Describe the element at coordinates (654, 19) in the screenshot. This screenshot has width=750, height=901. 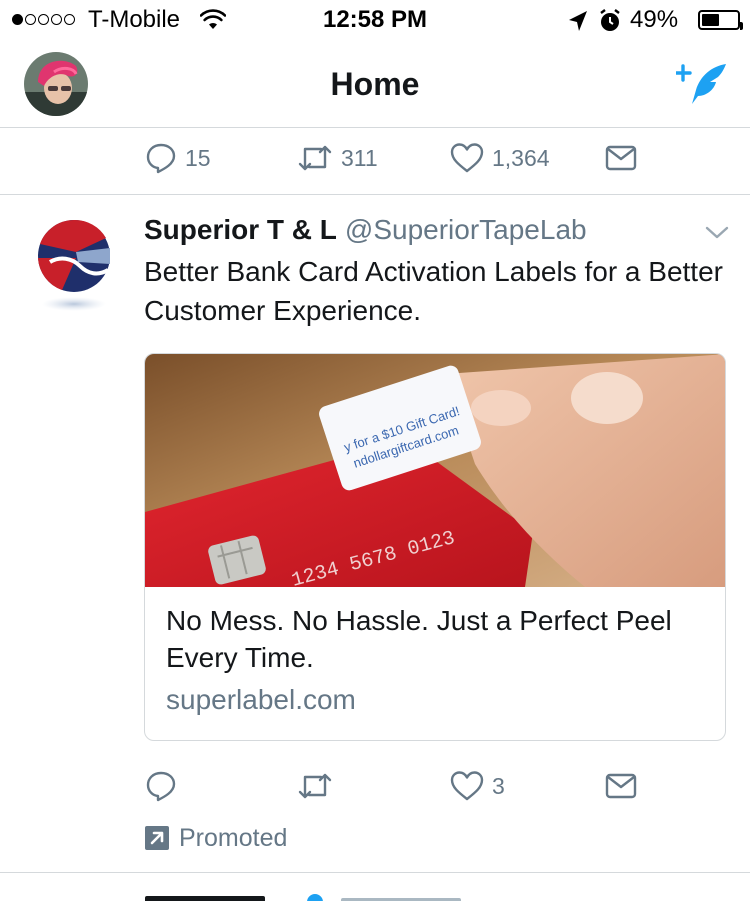
I see `battery-percent: 49%` at that location.